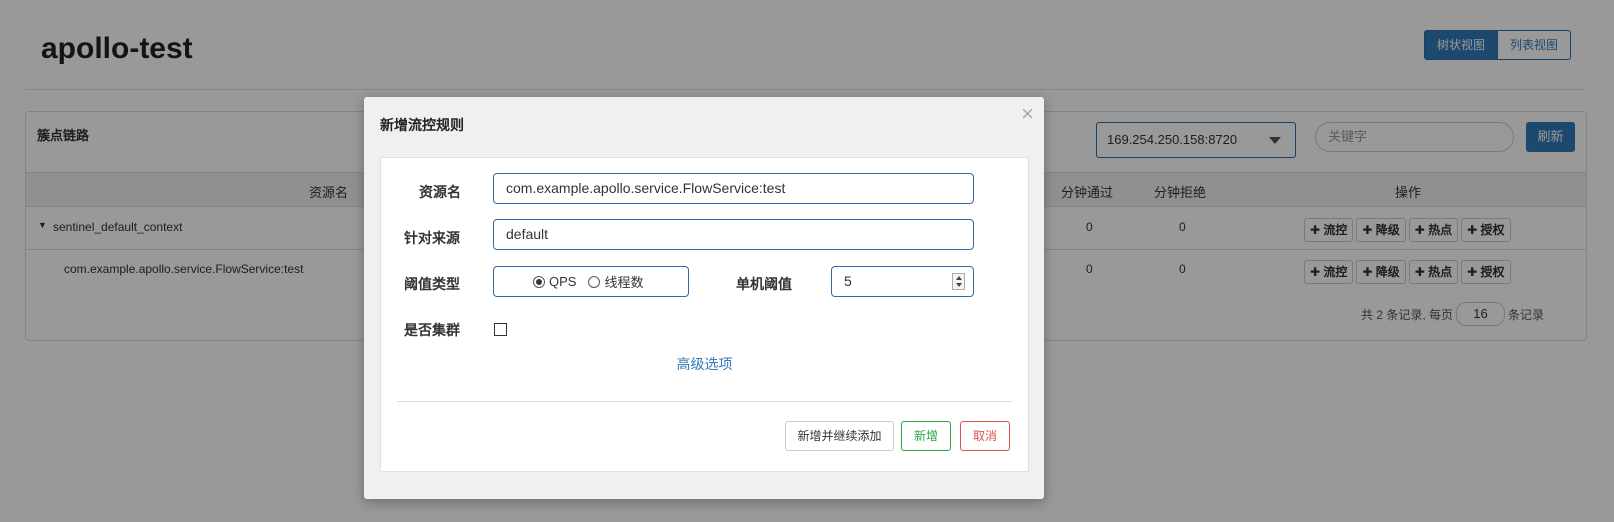  Describe the element at coordinates (959, 285) in the screenshot. I see `stepper-down-icon` at that location.